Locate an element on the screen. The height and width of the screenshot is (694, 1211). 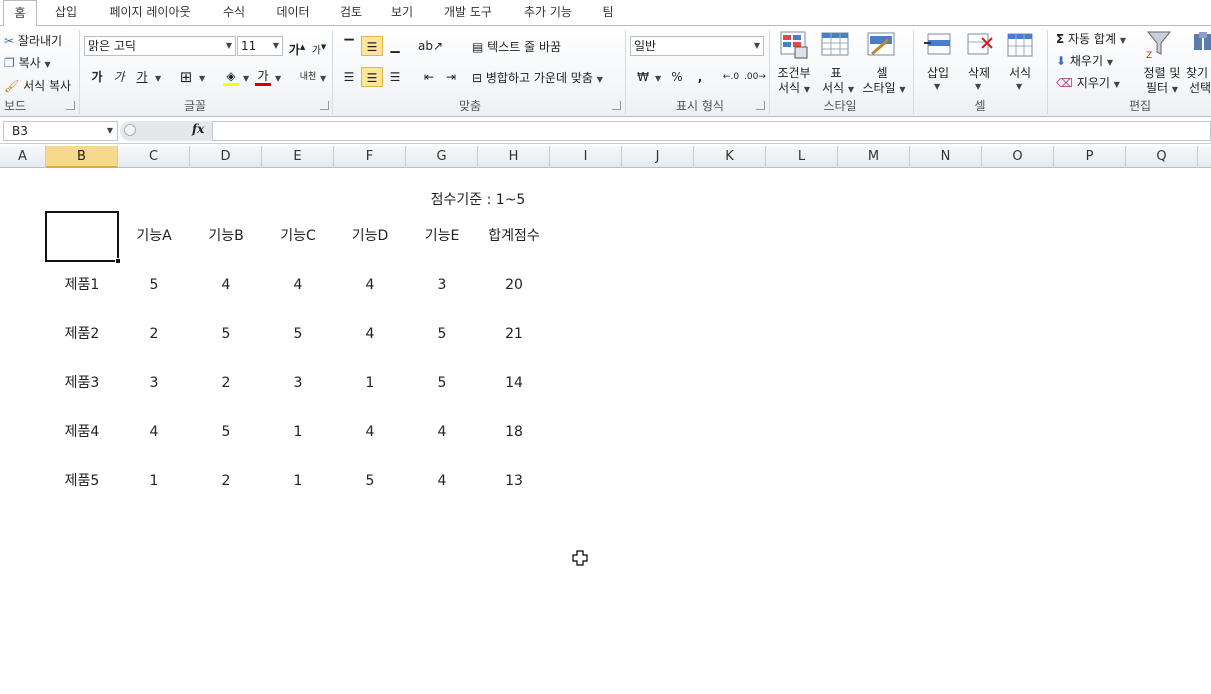
align-right-icon: ☰ is located at coordinates (395, 77).